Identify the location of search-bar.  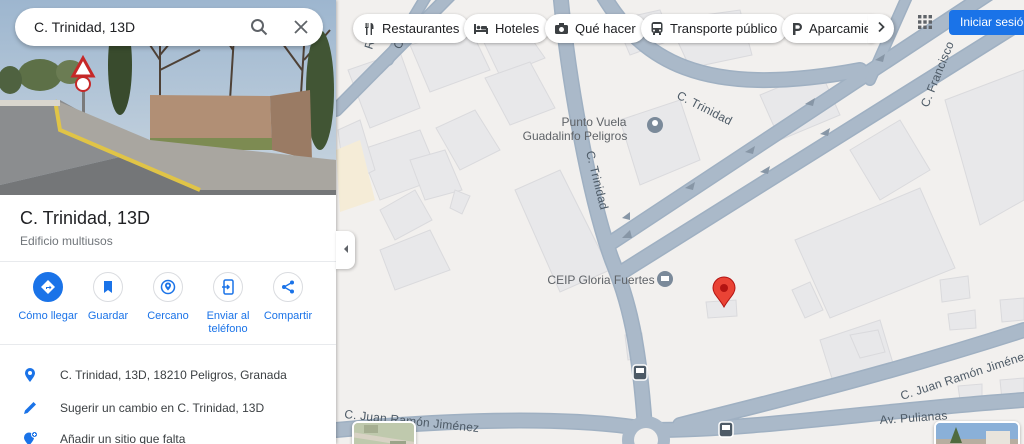
(169, 27).